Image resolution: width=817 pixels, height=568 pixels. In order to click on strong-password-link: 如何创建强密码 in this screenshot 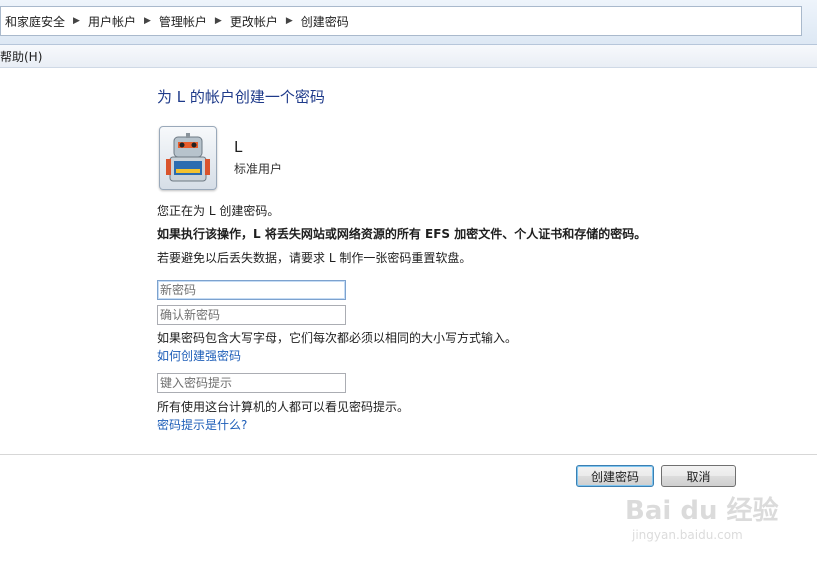, I will do `click(199, 355)`.